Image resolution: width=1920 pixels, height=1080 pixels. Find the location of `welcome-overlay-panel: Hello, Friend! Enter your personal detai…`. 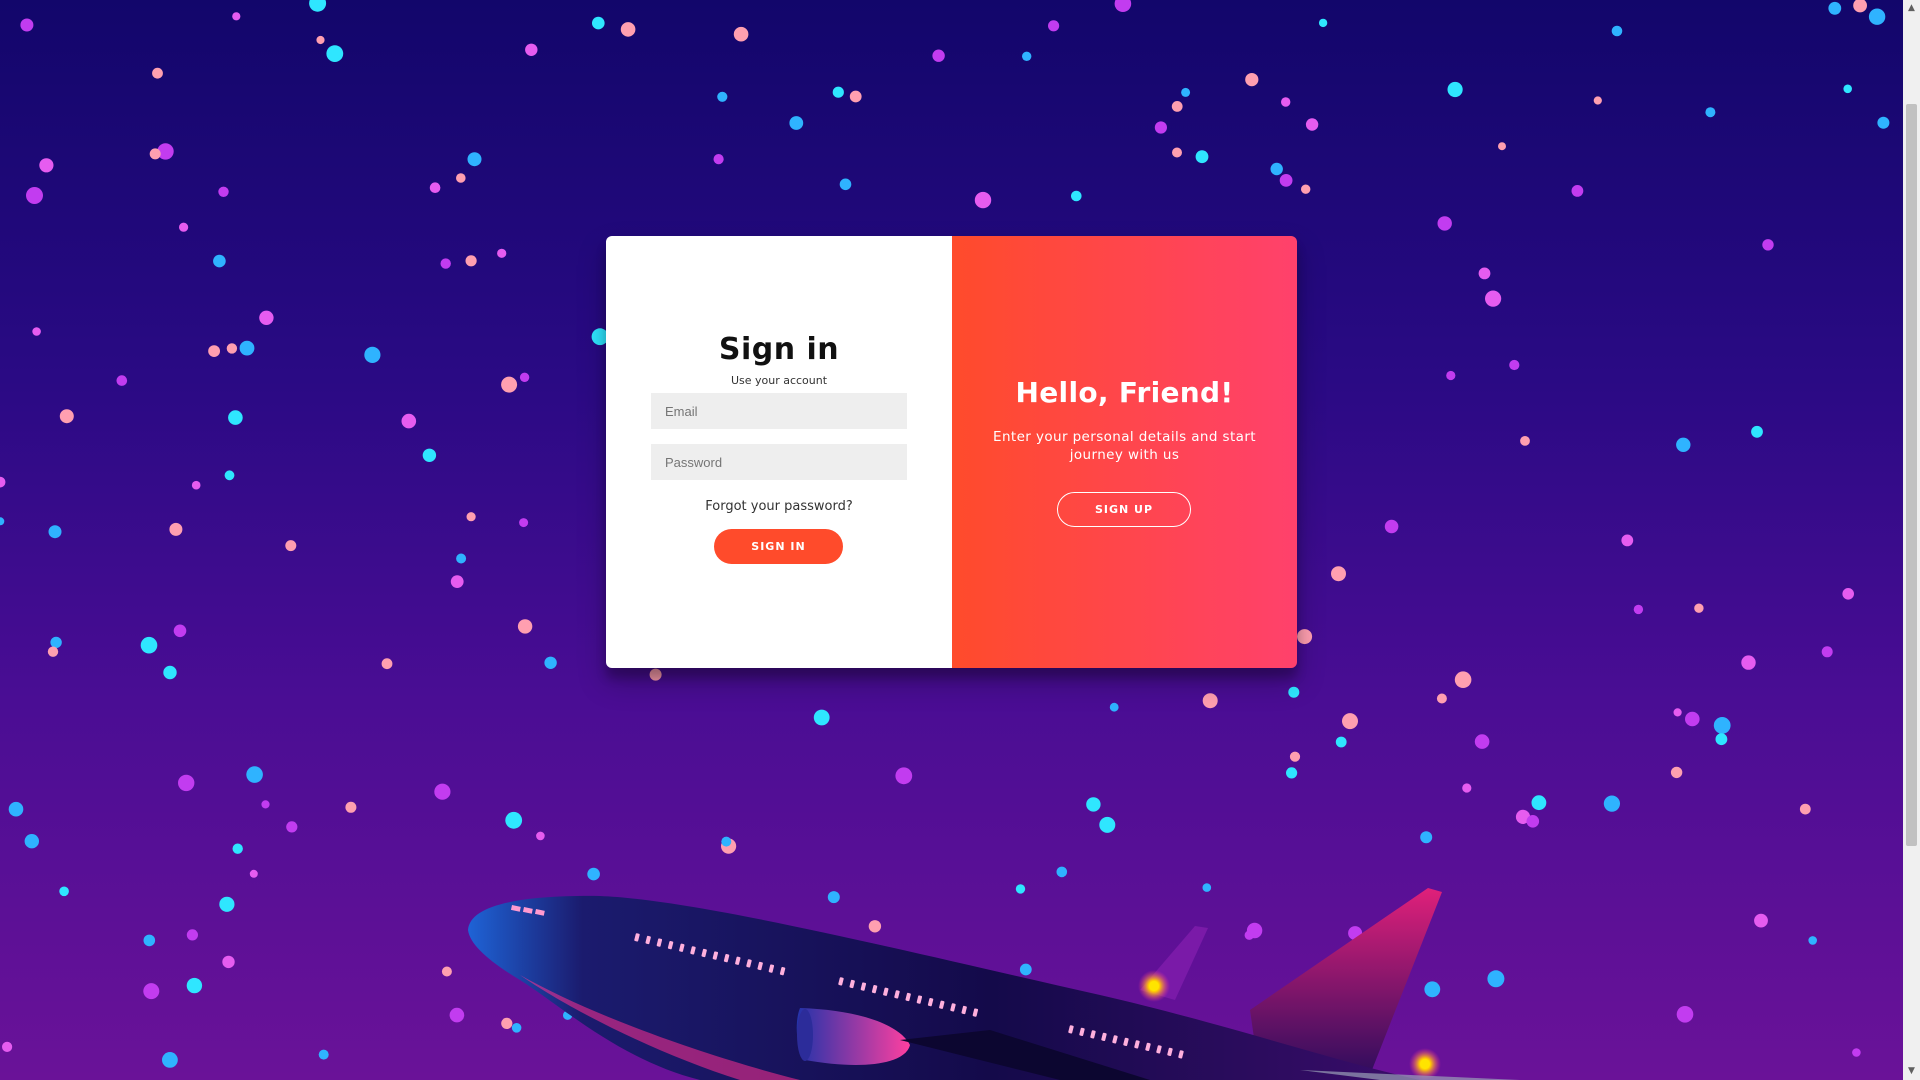

welcome-overlay-panel: Hello, Friend! Enter your personal detai… is located at coordinates (1124, 452).